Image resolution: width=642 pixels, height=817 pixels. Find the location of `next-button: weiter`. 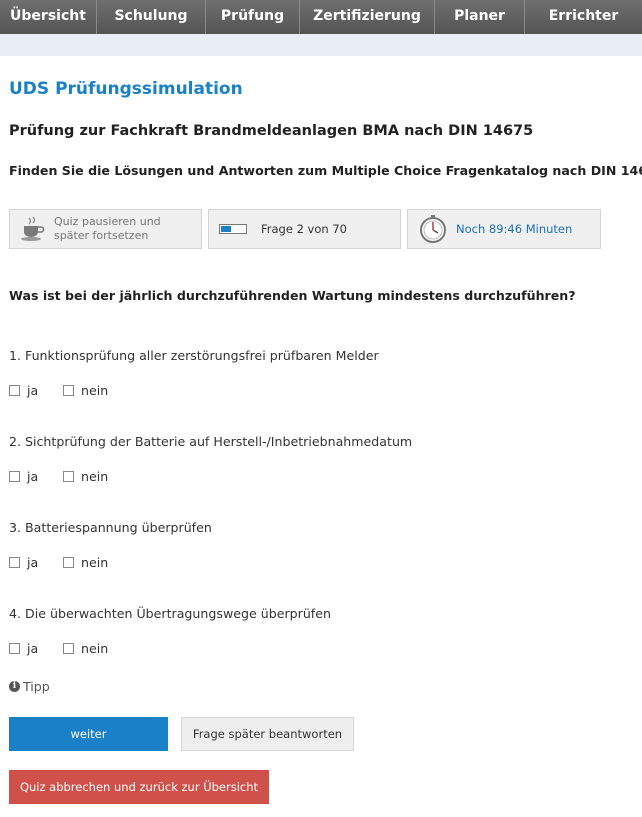

next-button: weiter is located at coordinates (88, 734).